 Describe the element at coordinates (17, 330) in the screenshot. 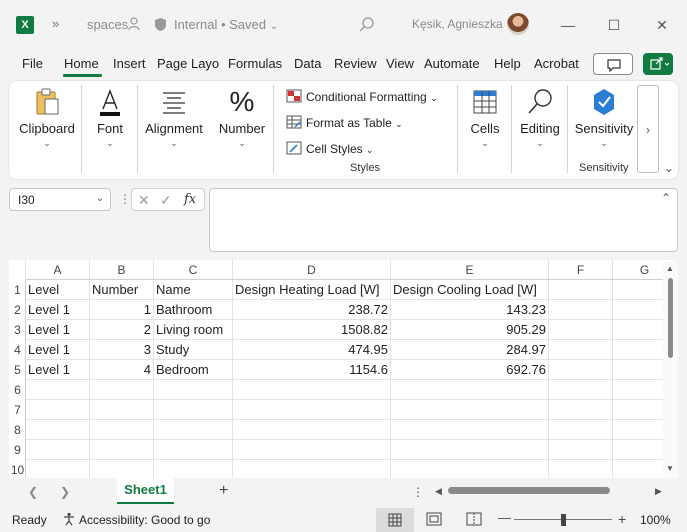

I see `row-header: 3` at that location.